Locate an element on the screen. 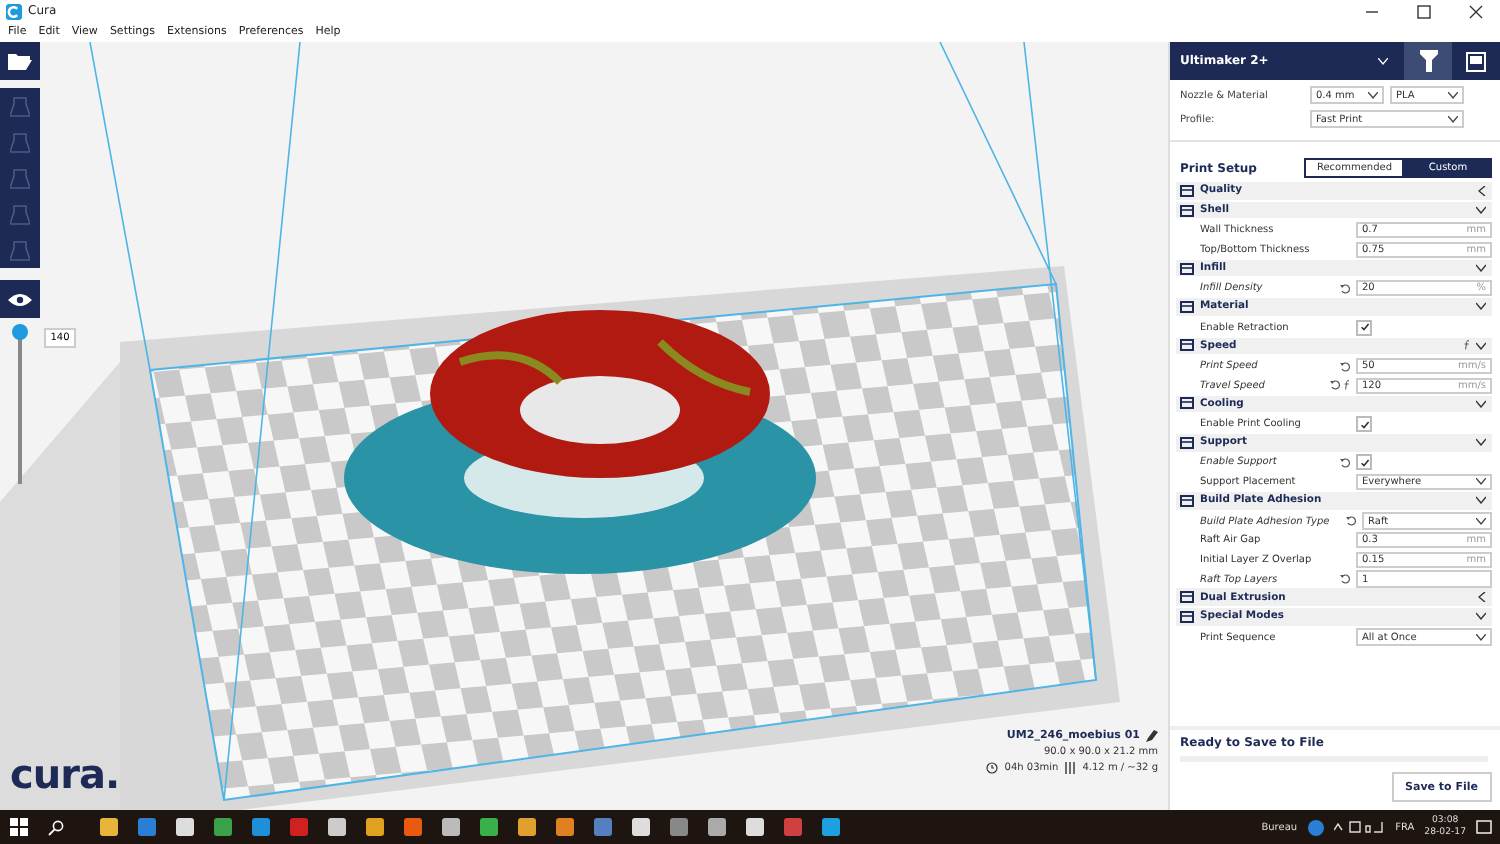  notifications-icon is located at coordinates (1484, 827).